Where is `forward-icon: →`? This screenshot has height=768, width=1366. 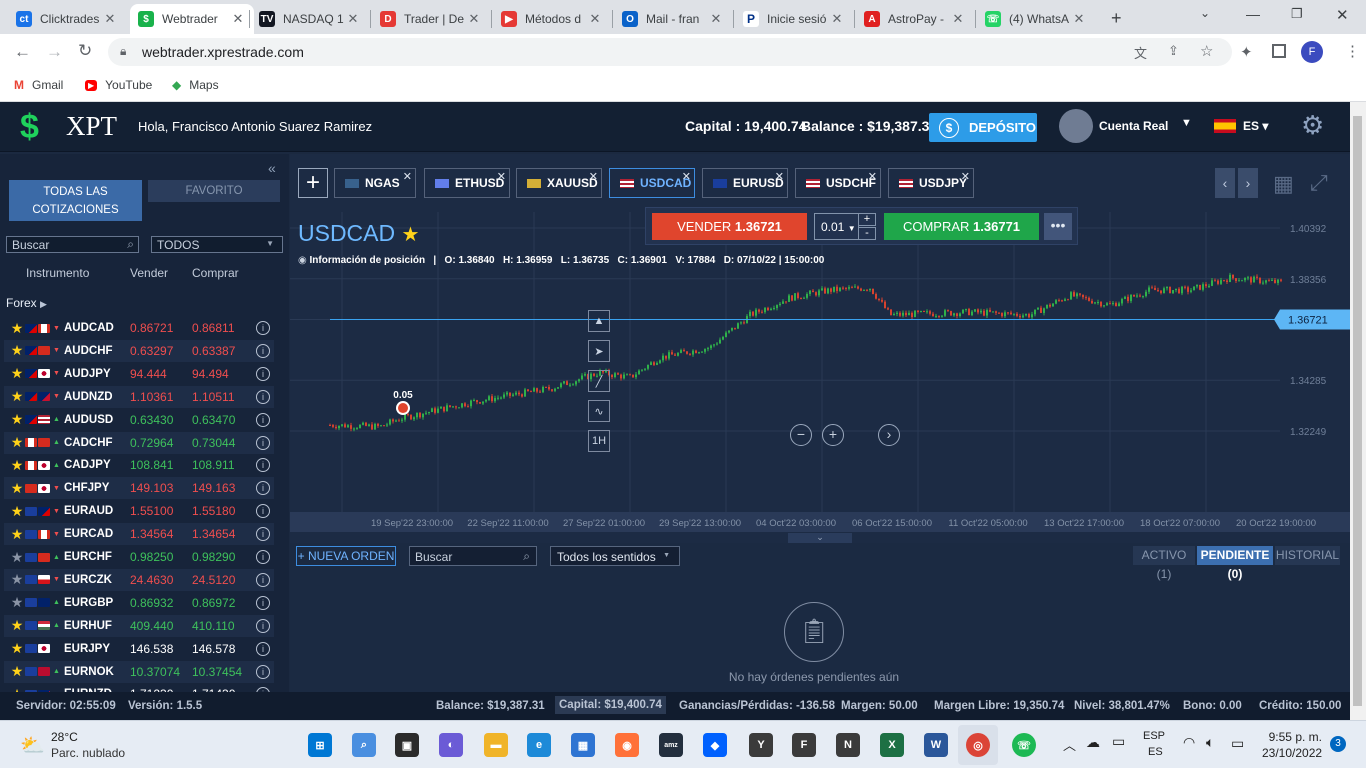 forward-icon: → is located at coordinates (54, 52).